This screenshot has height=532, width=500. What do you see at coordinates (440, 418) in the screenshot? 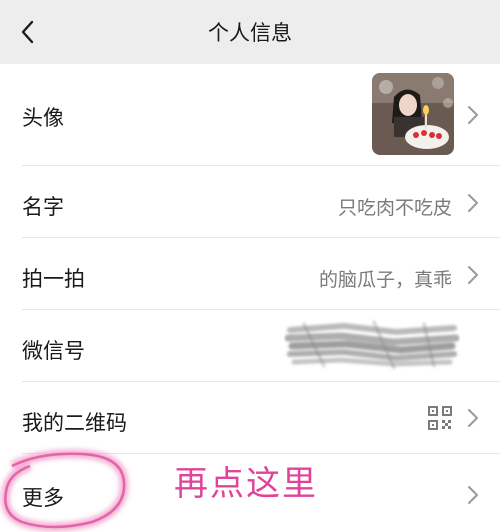
I see `qr-code-icon` at bounding box center [440, 418].